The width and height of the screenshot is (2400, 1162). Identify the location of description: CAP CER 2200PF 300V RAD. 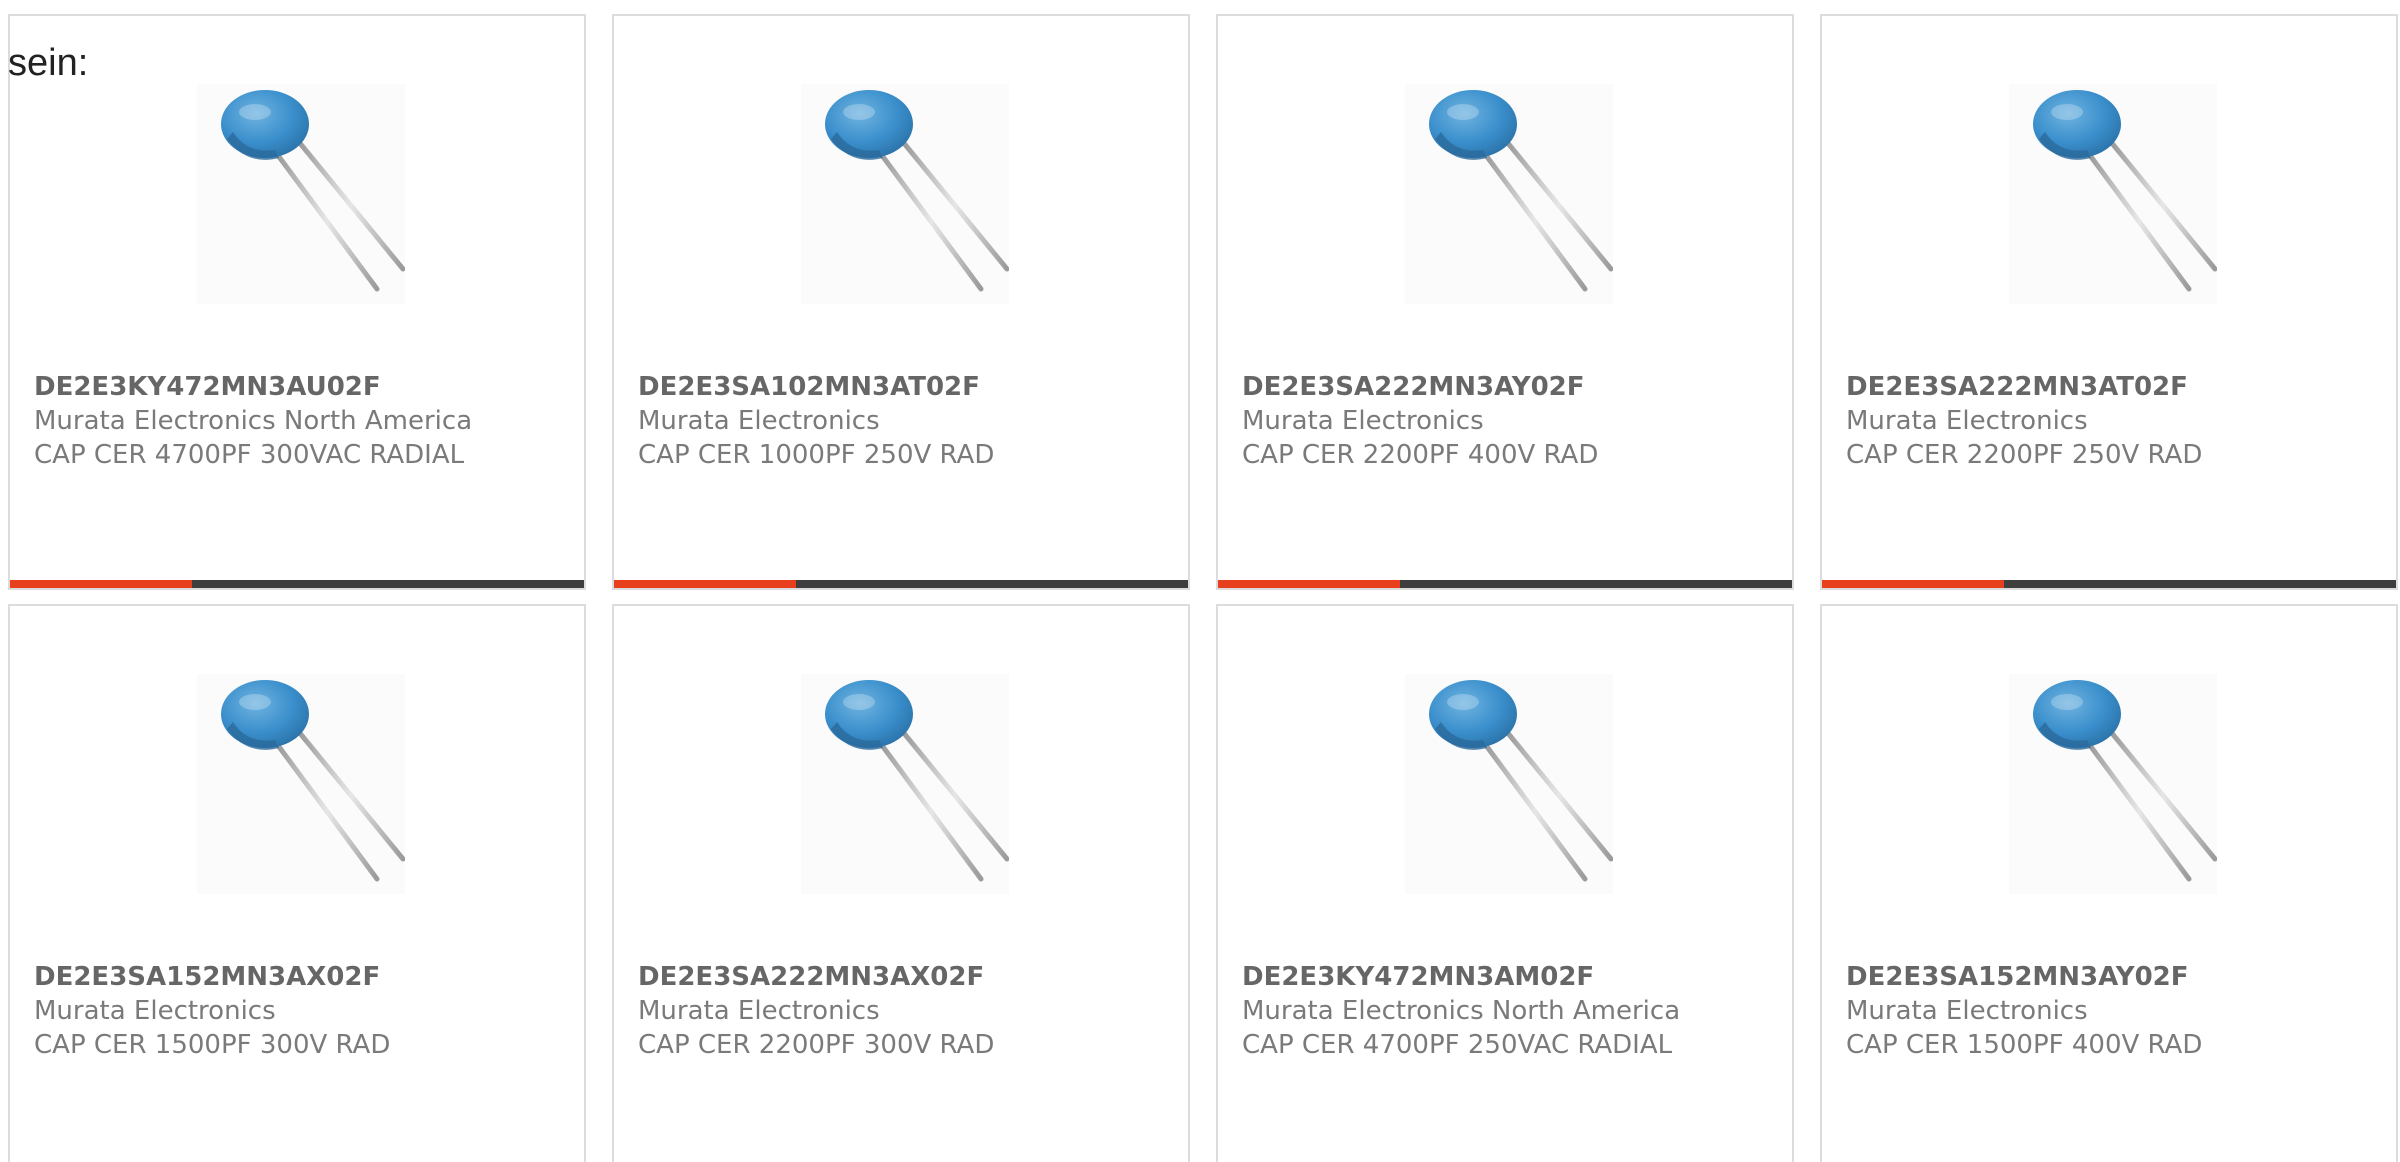
(816, 1045).